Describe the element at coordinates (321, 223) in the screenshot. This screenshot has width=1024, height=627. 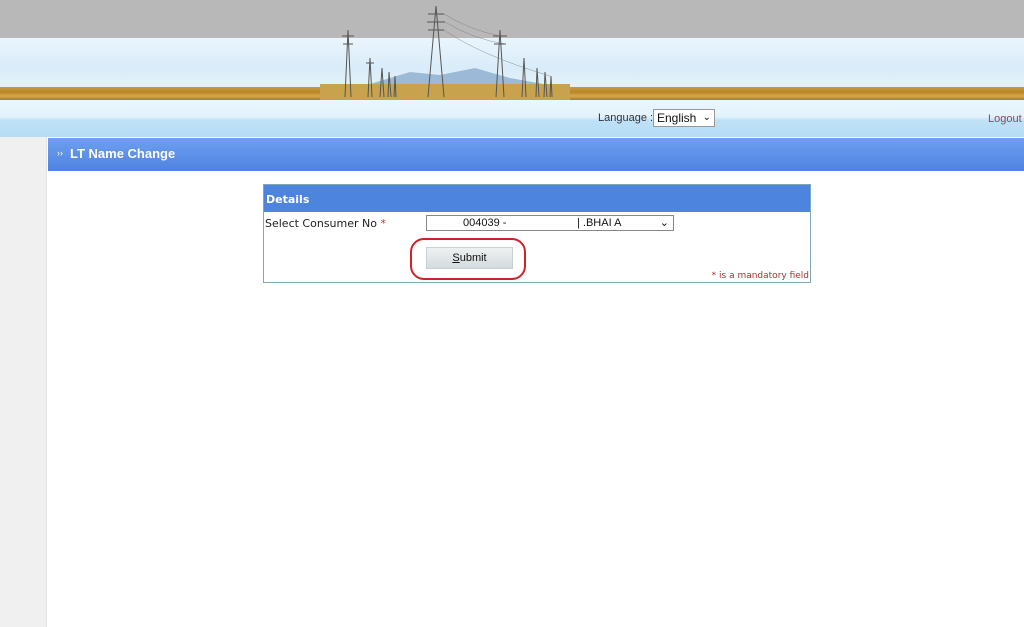
I see `consumer-no-label-text: Select Consumer No` at that location.